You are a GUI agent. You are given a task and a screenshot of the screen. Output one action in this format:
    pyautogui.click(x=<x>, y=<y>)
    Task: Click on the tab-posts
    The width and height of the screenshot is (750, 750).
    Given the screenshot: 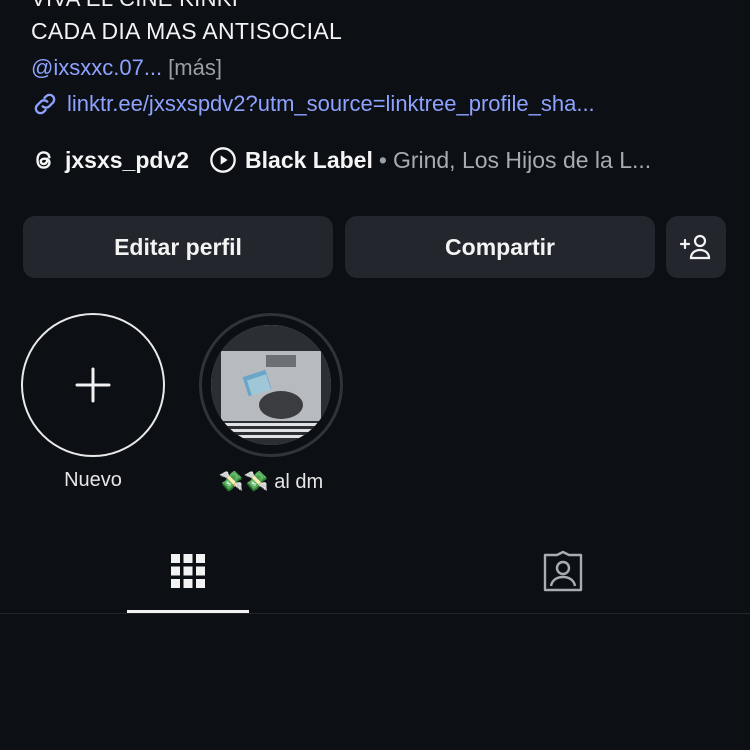 What is the action you would take?
    pyautogui.click(x=188, y=571)
    